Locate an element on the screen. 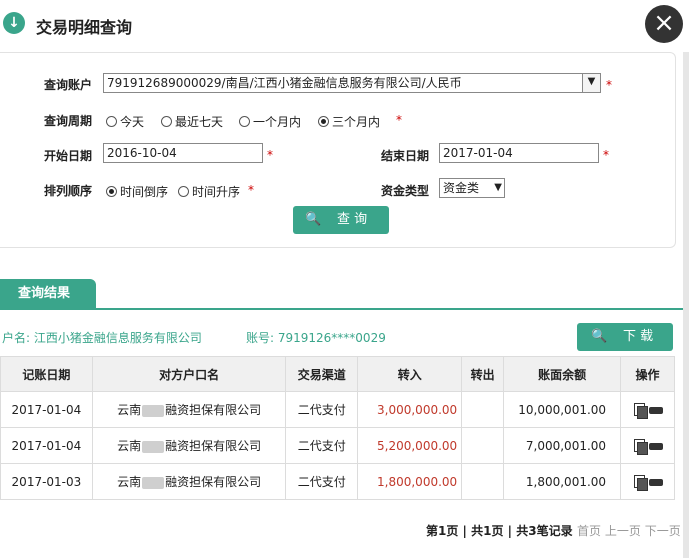  dialog-titlebar: ↓ 交易明细查询 × is located at coordinates (344, 26).